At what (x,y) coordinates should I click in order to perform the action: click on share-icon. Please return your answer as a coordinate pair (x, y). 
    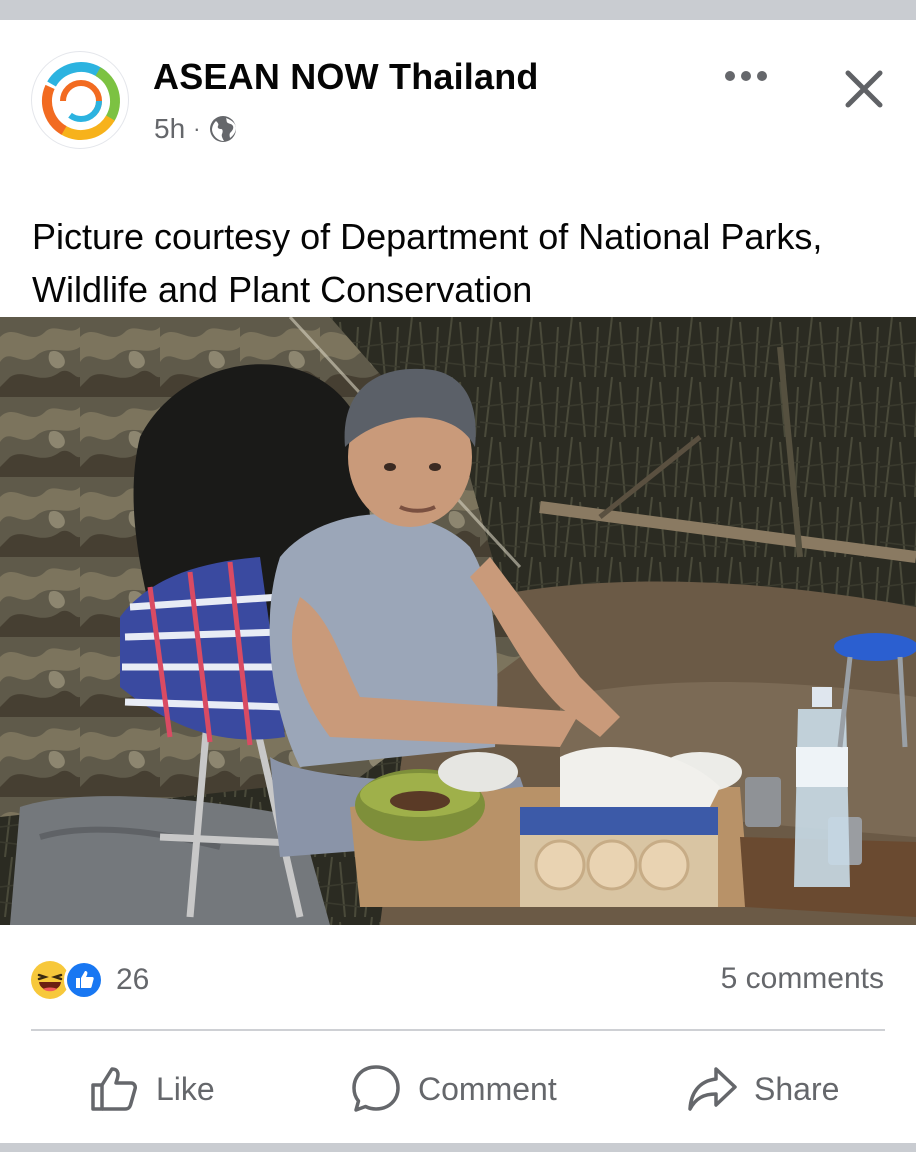
    Looking at the image, I should click on (712, 1089).